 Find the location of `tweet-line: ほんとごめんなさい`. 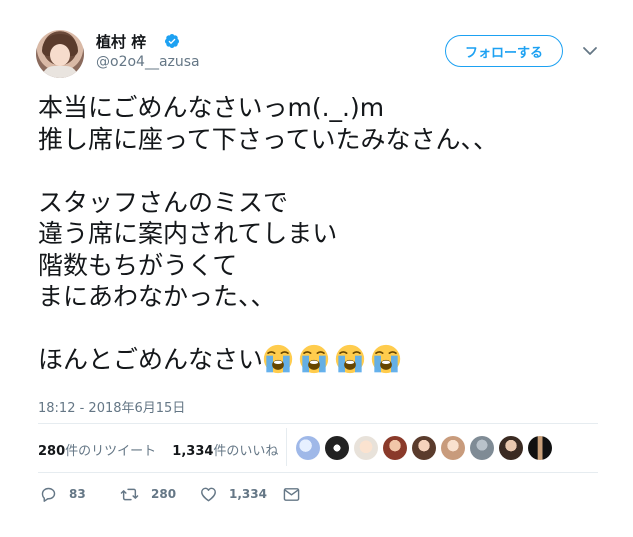

tweet-line: ほんとごめんなさい is located at coordinates (151, 359).